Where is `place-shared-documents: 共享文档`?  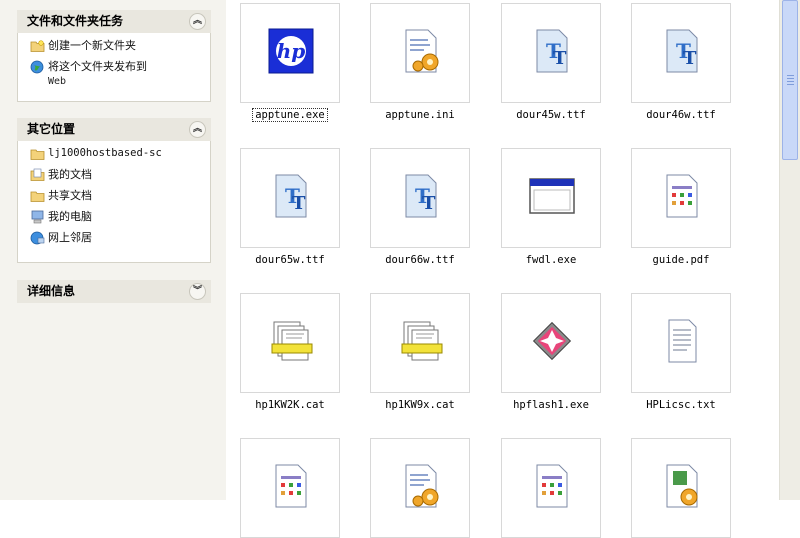
place-shared-documents: 共享文档 is located at coordinates (120, 198).